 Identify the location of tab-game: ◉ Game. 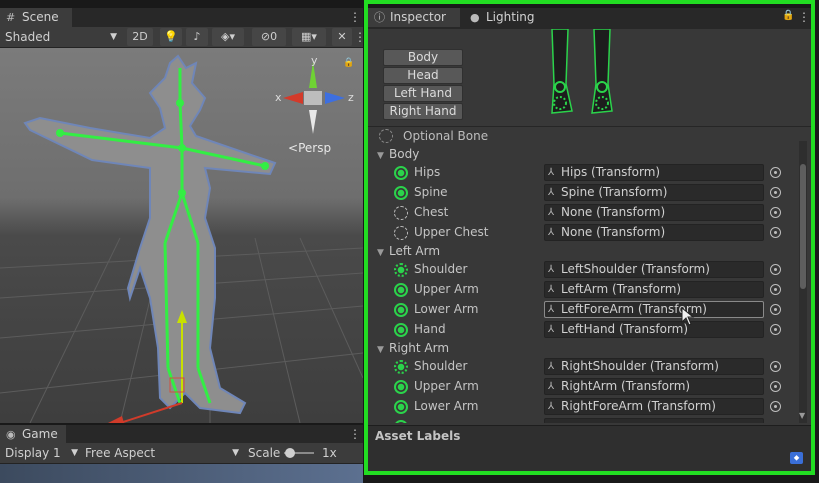
(33, 434).